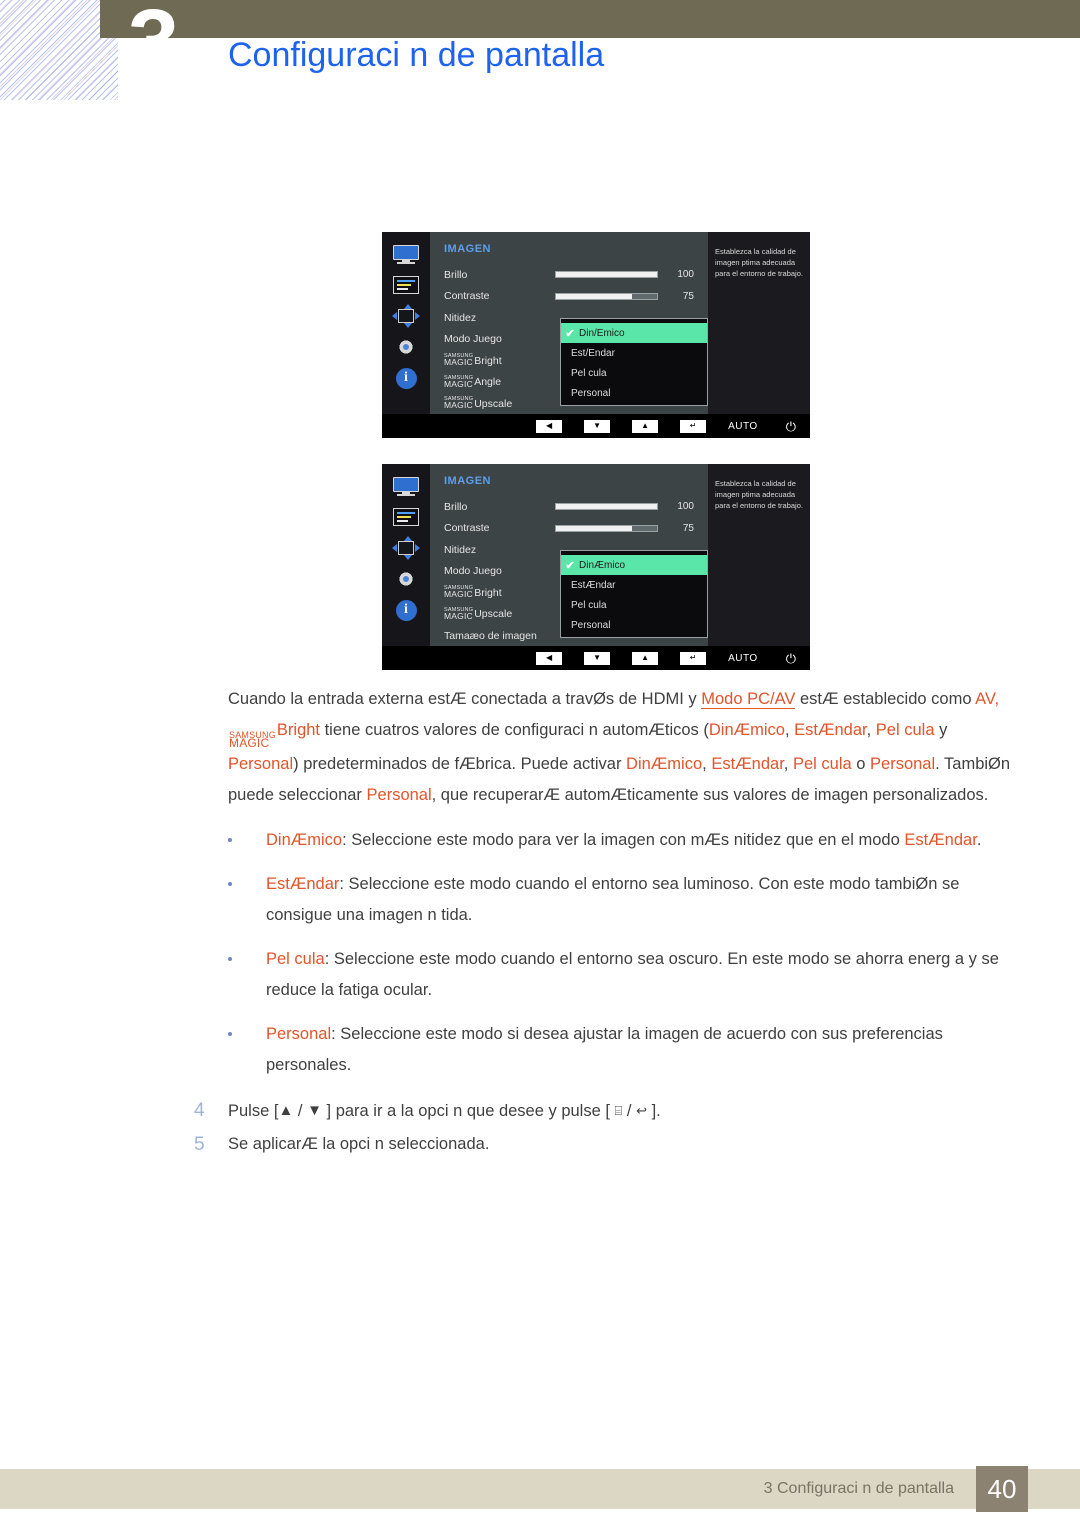  I want to click on osd-screenshot-2: i IMAGEN Brillo 100 Contraste 75 Nitidez, so click(596, 567).